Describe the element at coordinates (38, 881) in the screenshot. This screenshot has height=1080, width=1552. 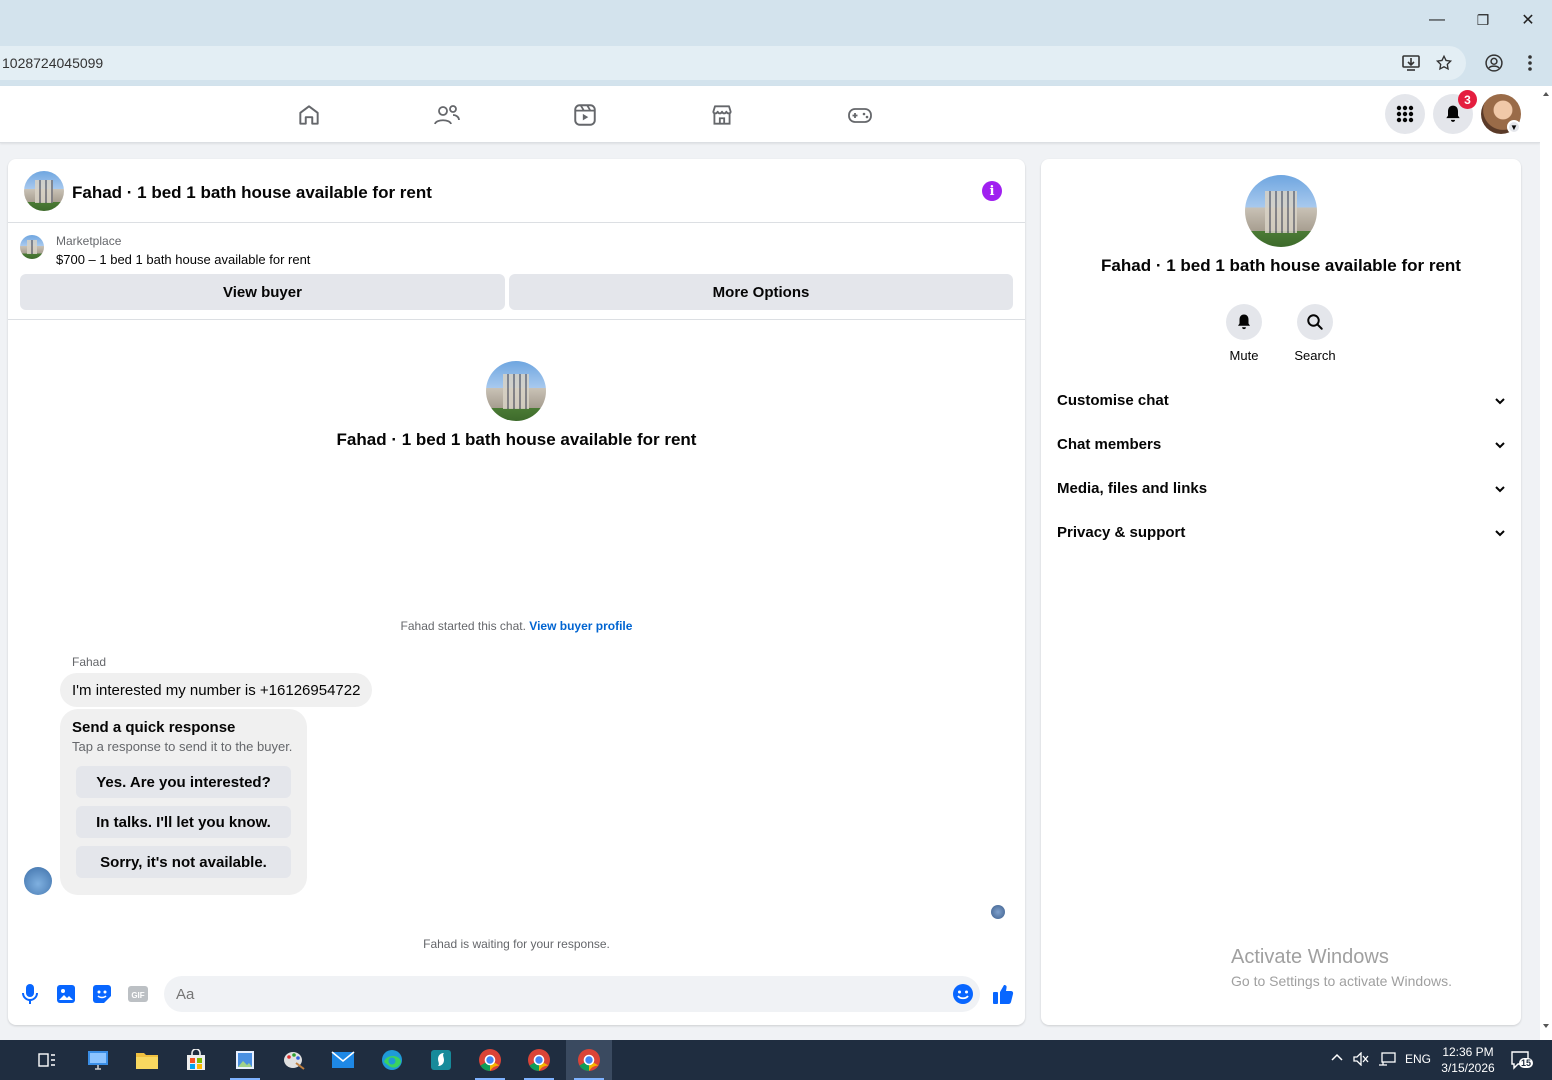
I see `sender-avatar` at that location.